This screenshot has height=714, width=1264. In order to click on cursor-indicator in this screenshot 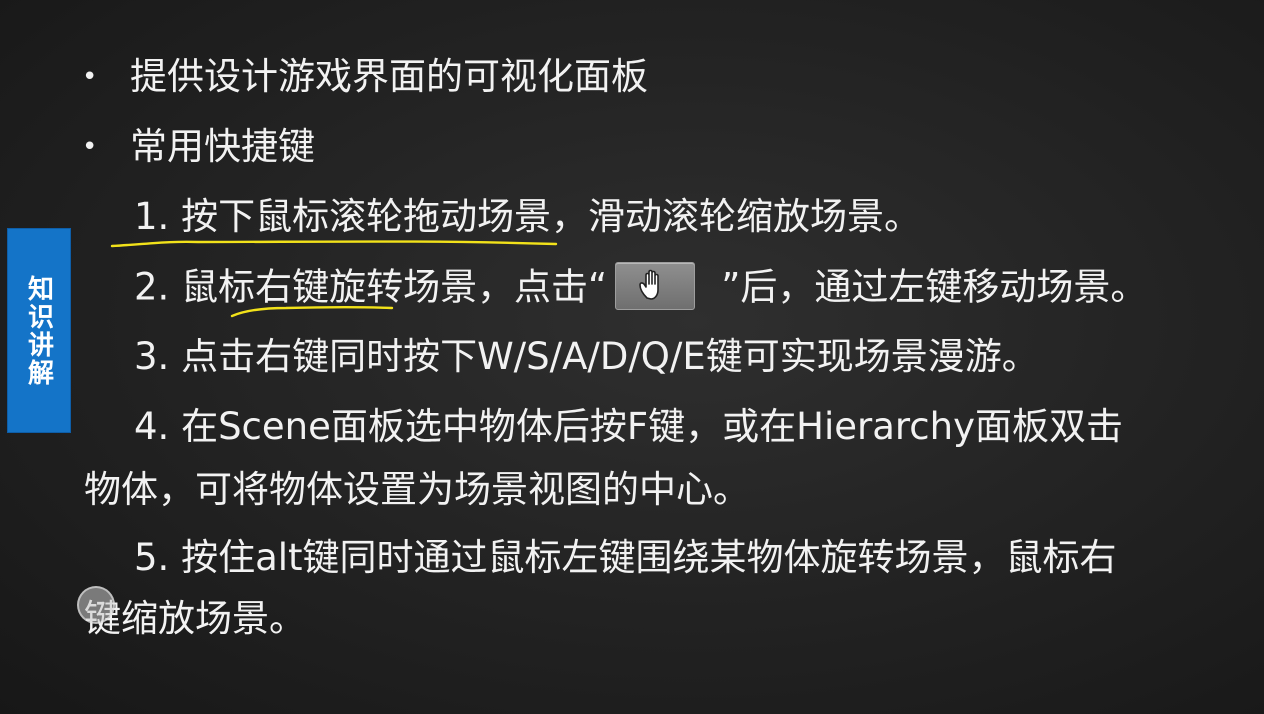, I will do `click(96, 605)`.